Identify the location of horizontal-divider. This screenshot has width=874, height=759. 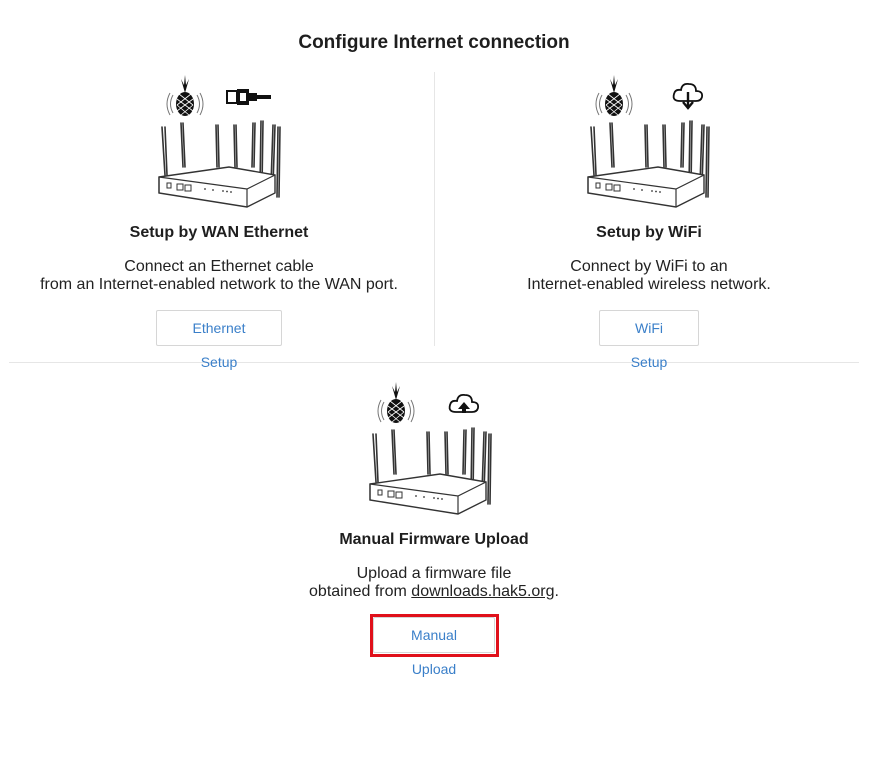
(434, 362).